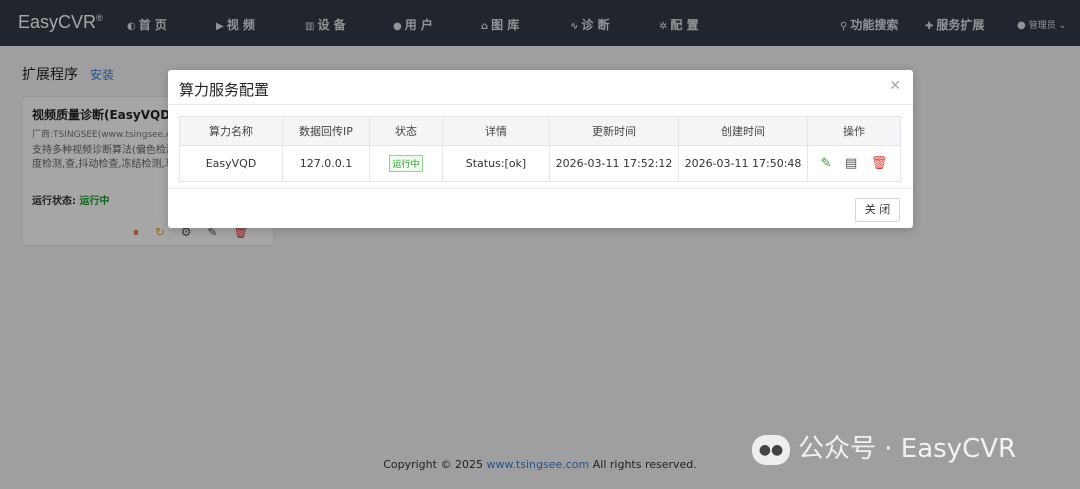  I want to click on close-button: 关 闭, so click(877, 210).